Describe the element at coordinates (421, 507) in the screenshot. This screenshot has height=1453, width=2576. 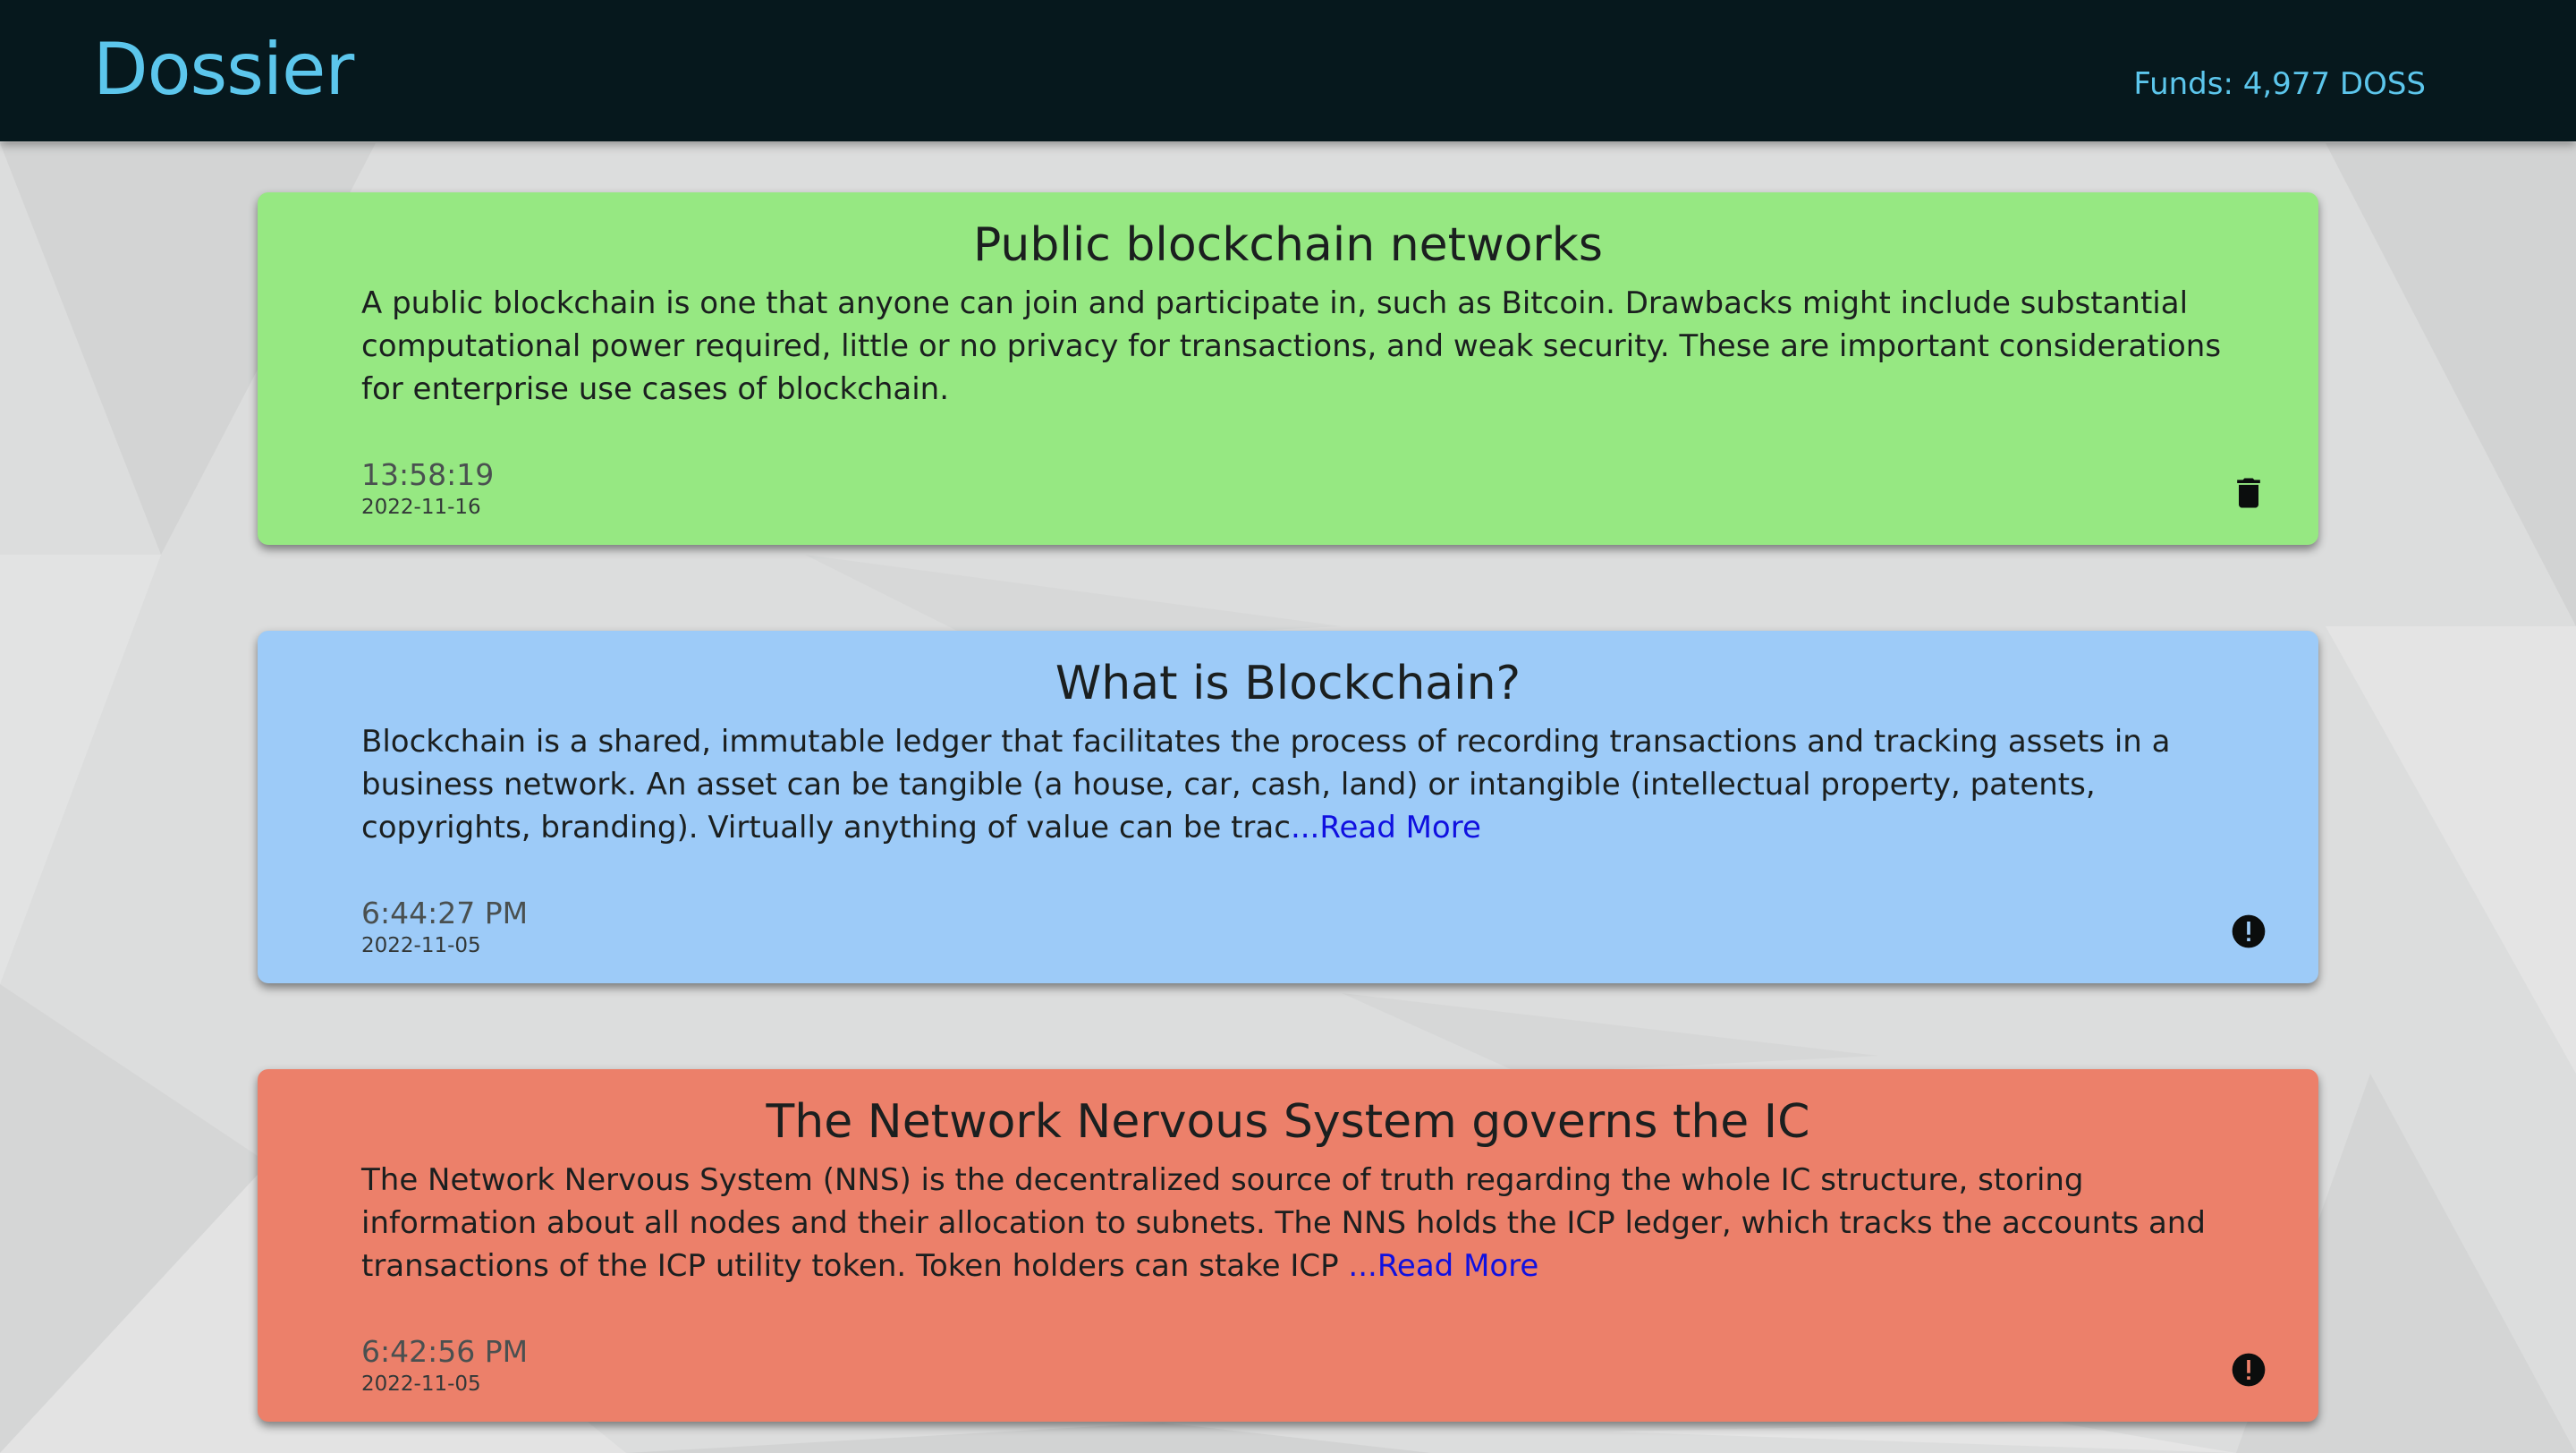
I see `note-date: 2022-11-16` at that location.